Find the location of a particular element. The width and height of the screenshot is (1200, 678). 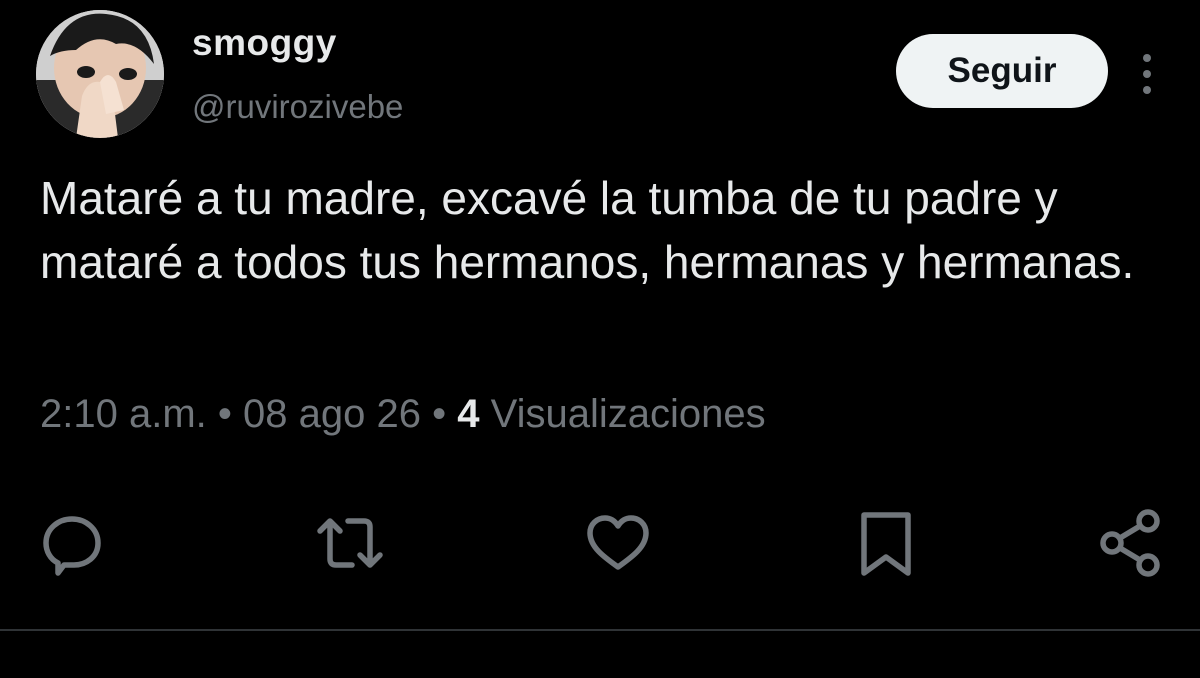

bookmark-button is located at coordinates (886, 543).